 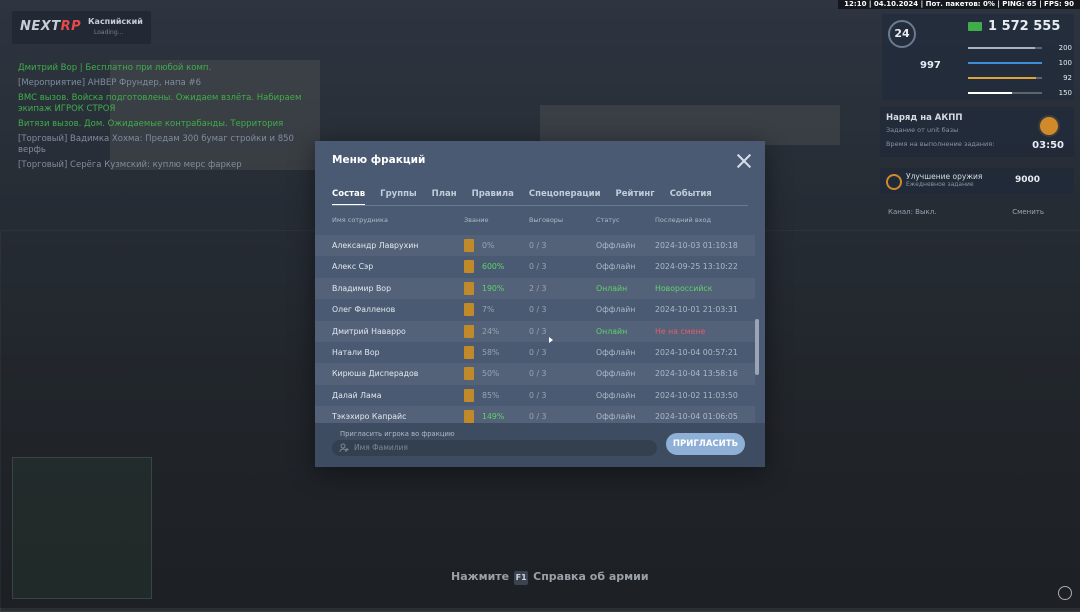 What do you see at coordinates (491, 395) in the screenshot?
I see `rank-progress: 85%` at bounding box center [491, 395].